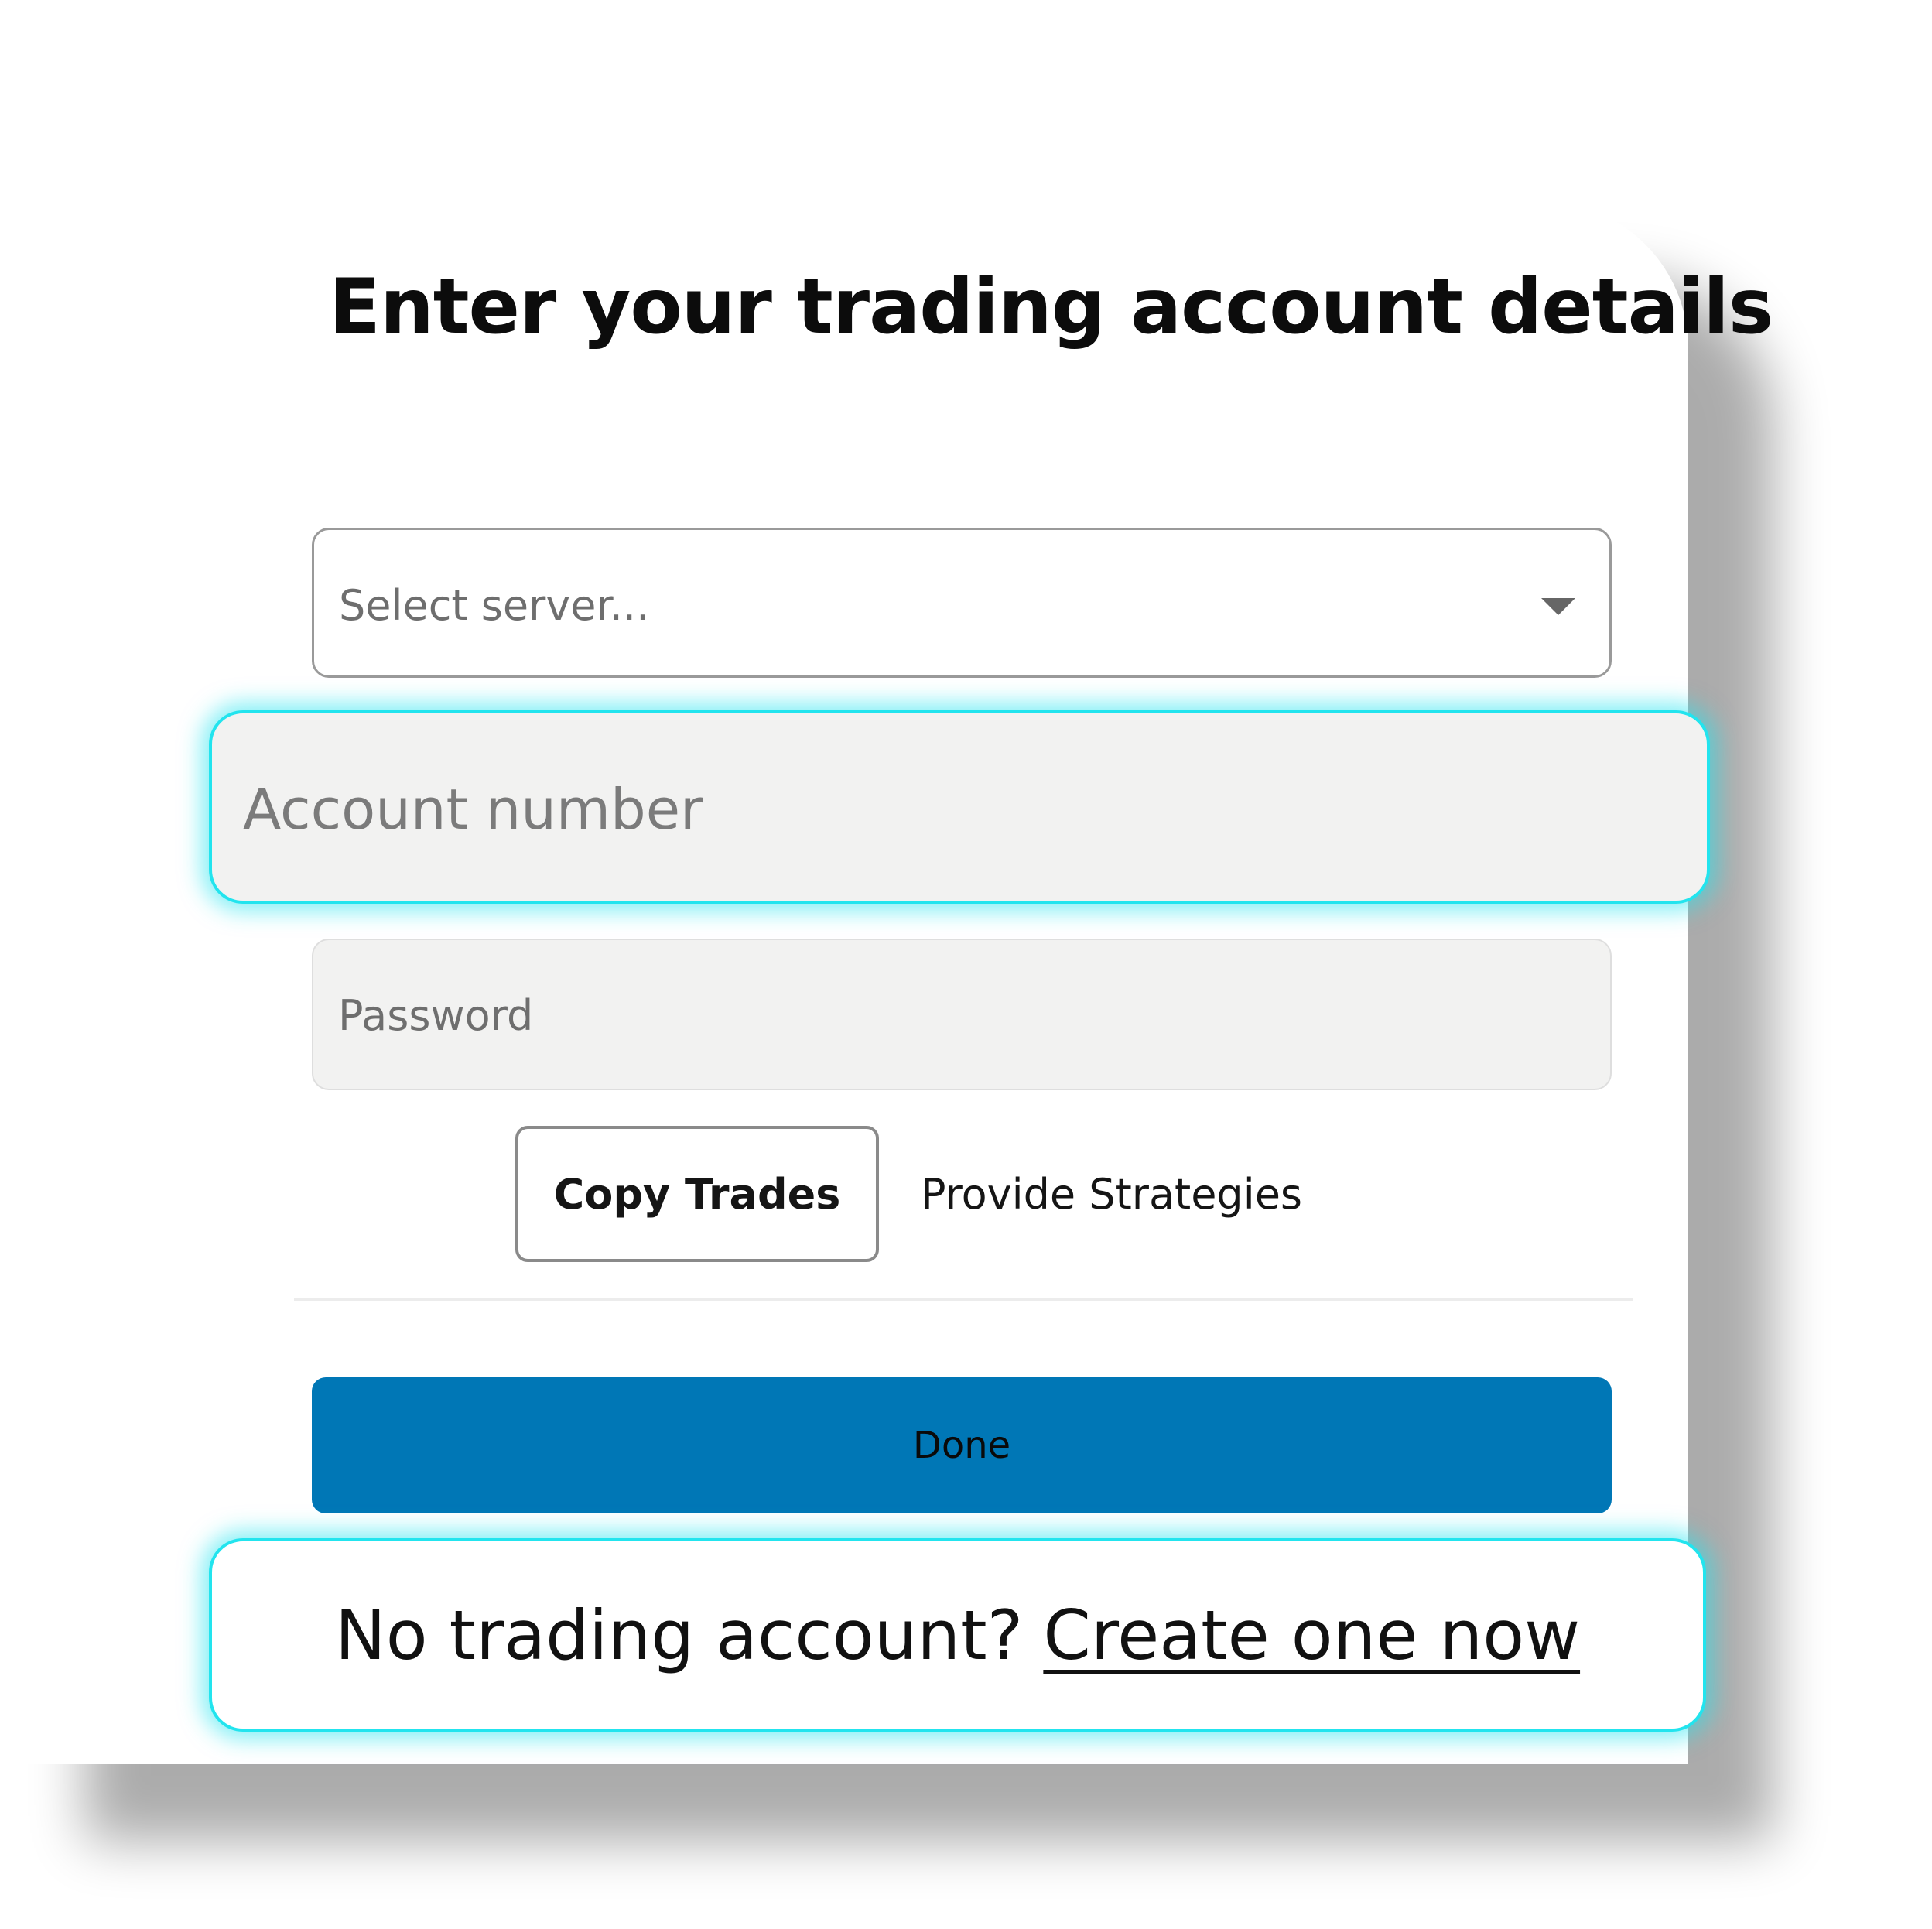 The width and height of the screenshot is (1932, 1929). What do you see at coordinates (1558, 606) in the screenshot?
I see `chevron-down-icon` at bounding box center [1558, 606].